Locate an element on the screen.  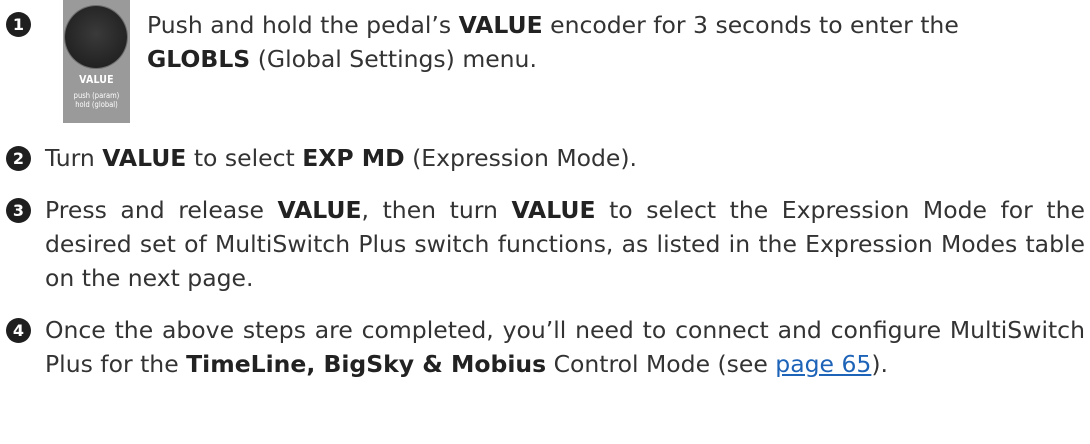
keyword-control-mode: TimeLine, BigSky & Mobius is located at coordinates (366, 364).